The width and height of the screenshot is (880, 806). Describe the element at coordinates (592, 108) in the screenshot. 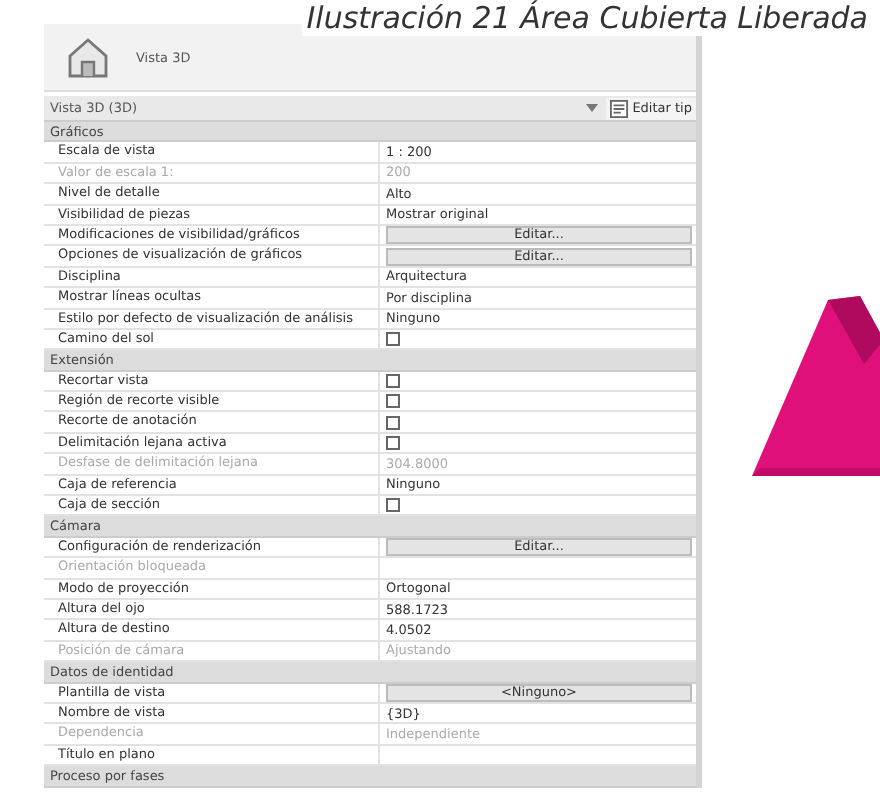

I see `dropdown-caret-icon` at that location.